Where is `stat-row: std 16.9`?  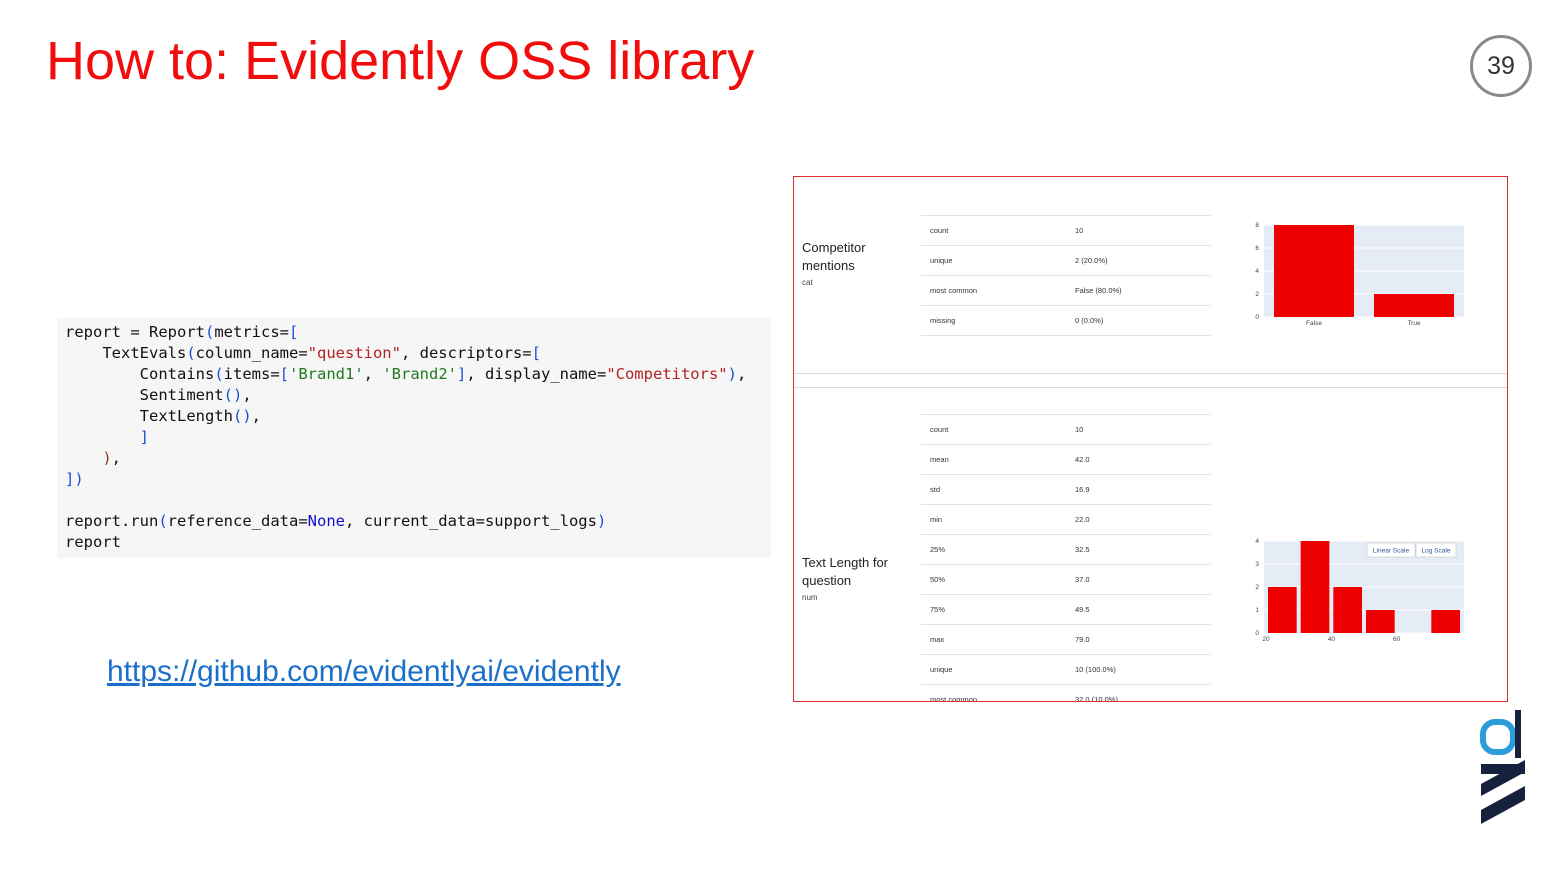
stat-row: std 16.9 is located at coordinates (1066, 489).